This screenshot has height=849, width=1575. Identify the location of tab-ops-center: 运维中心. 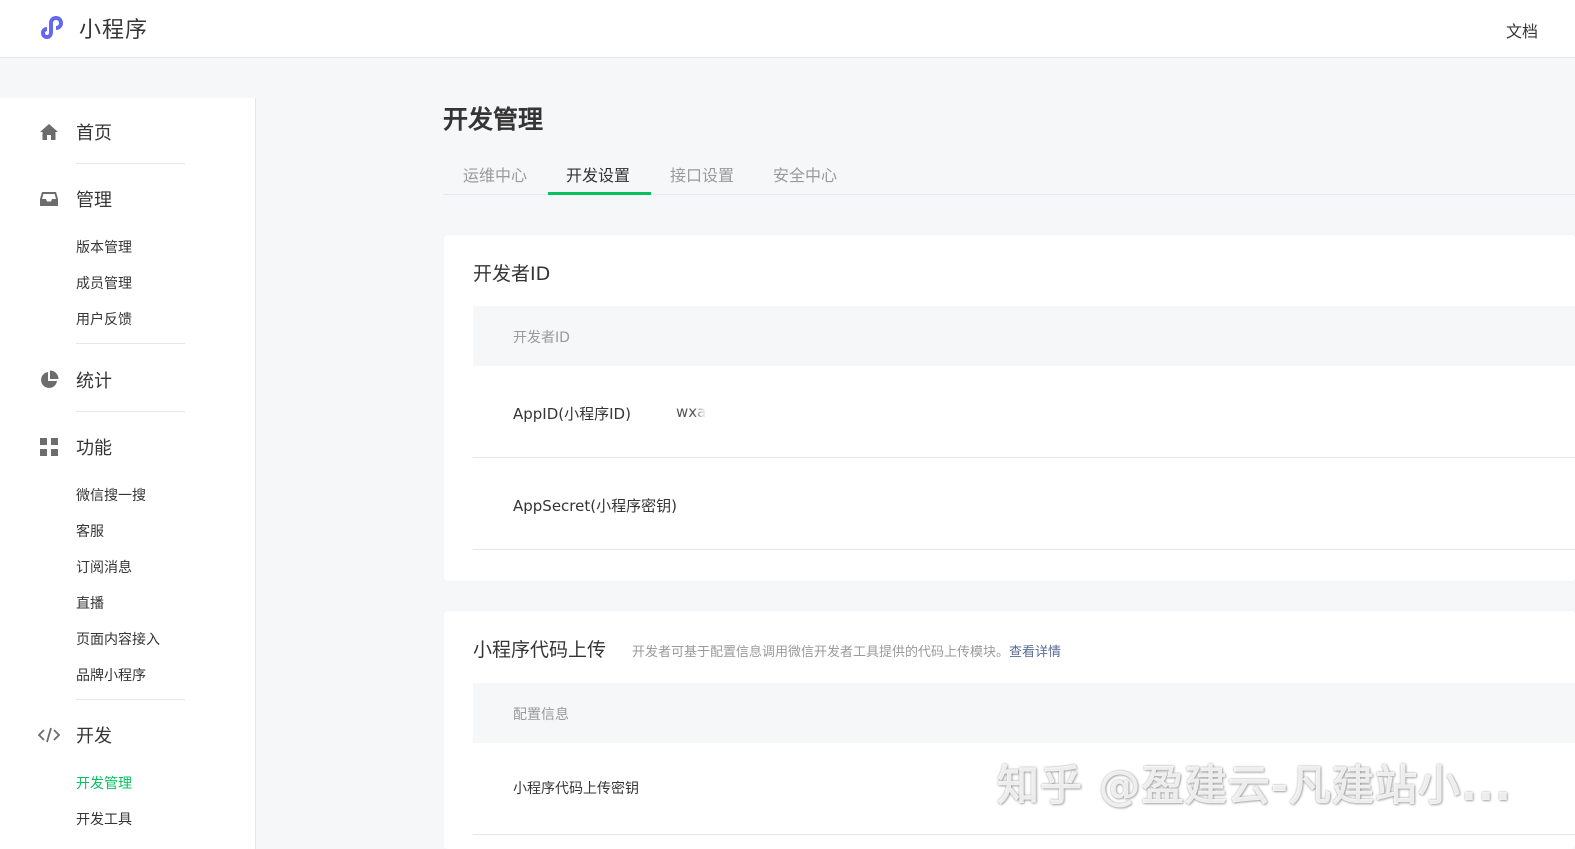
(495, 174).